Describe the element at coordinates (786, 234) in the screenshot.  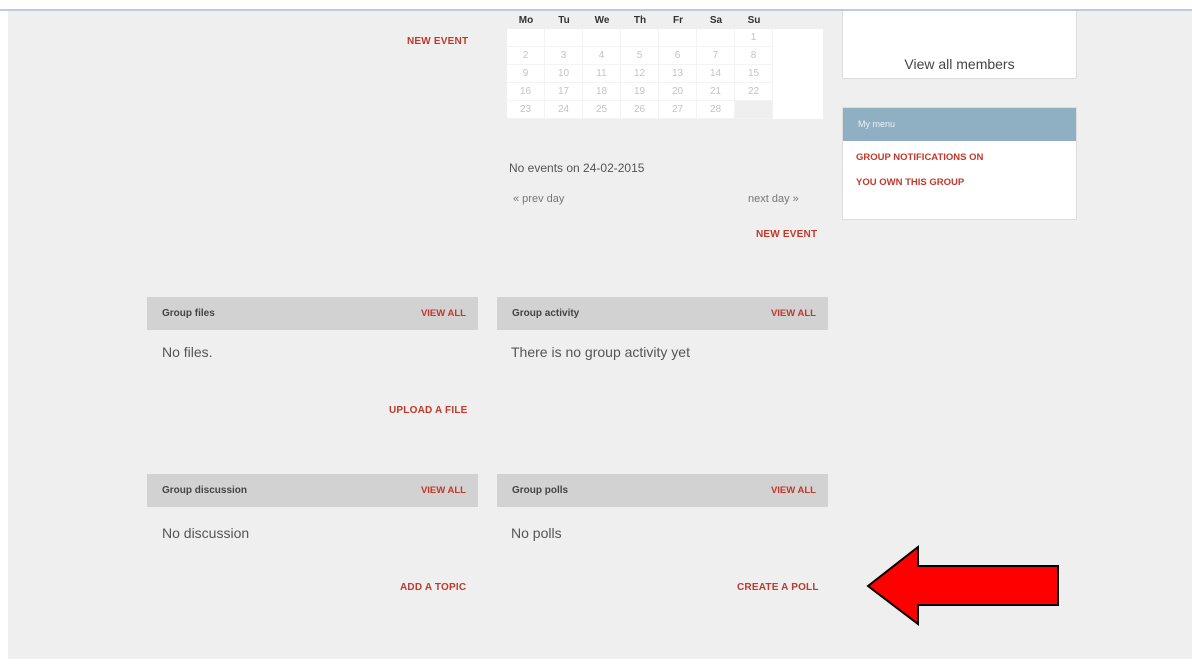
I see `new-event-link-right: NEW EVENT` at that location.